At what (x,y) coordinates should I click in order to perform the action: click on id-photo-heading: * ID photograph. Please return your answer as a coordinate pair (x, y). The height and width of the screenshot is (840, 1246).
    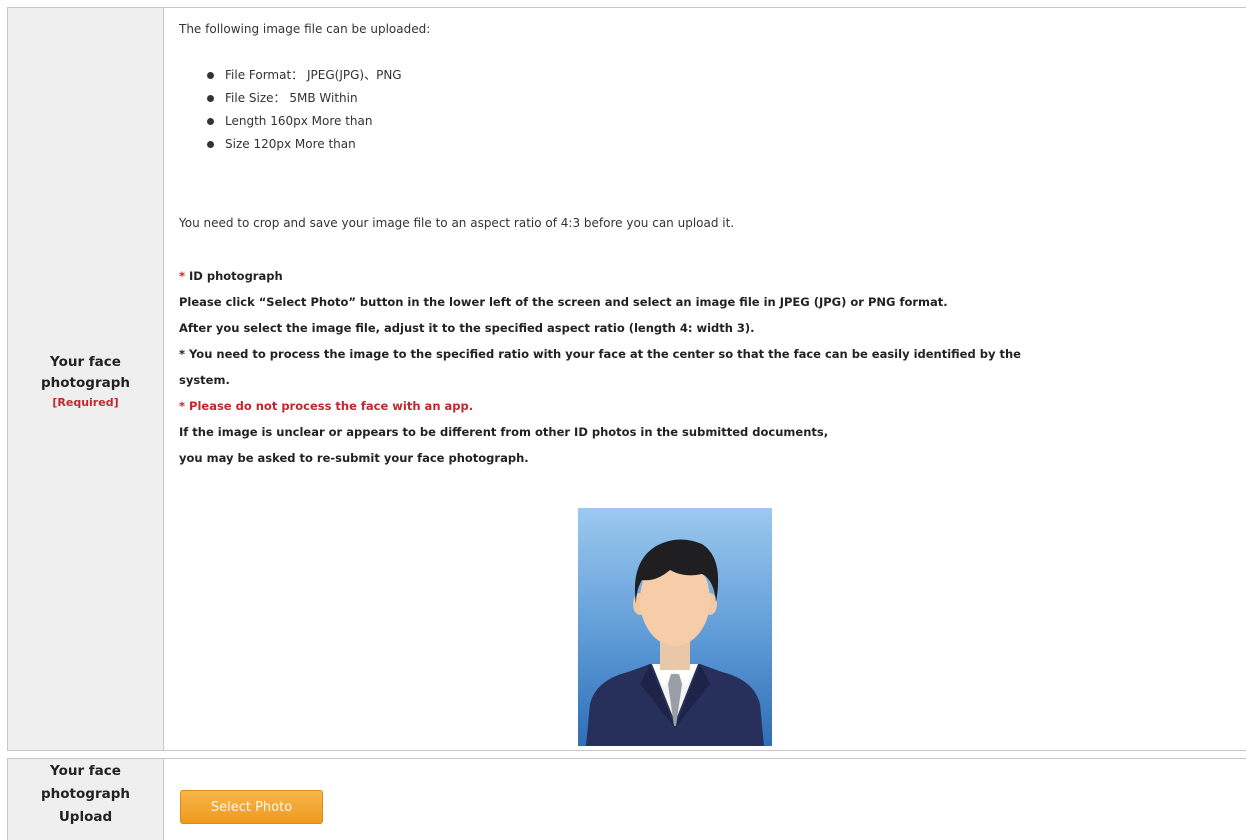
    Looking at the image, I should click on (231, 276).